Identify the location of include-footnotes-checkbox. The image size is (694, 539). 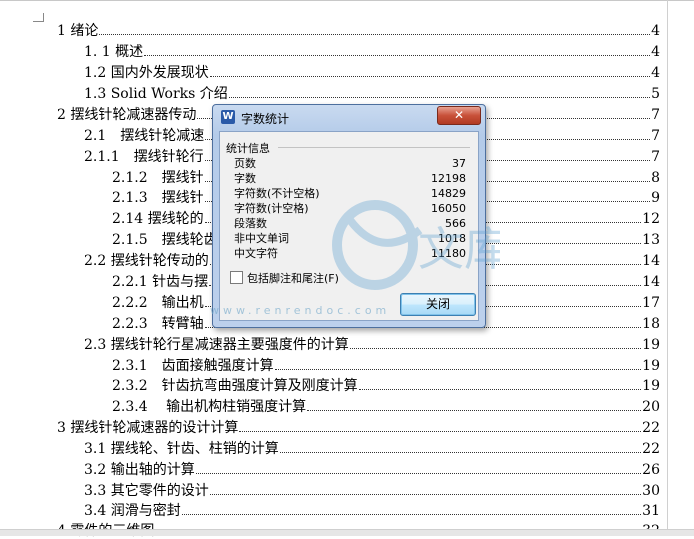
(236, 277).